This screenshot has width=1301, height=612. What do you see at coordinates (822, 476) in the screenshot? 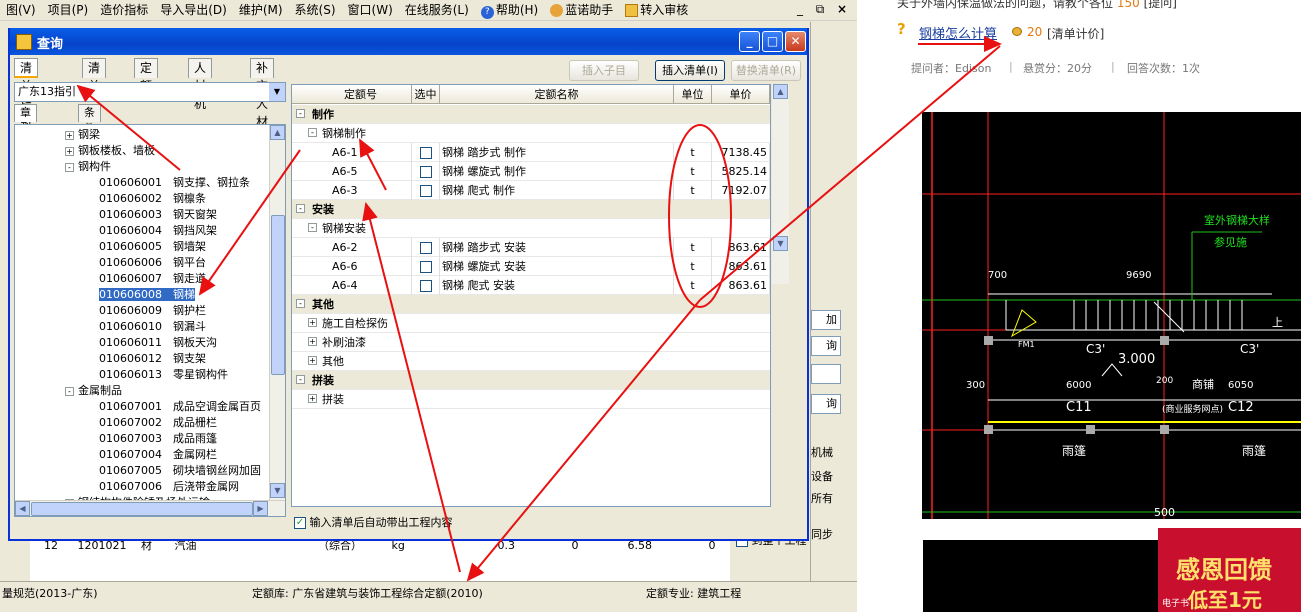
I see `bg-check-equipment: 设备` at bounding box center [822, 476].